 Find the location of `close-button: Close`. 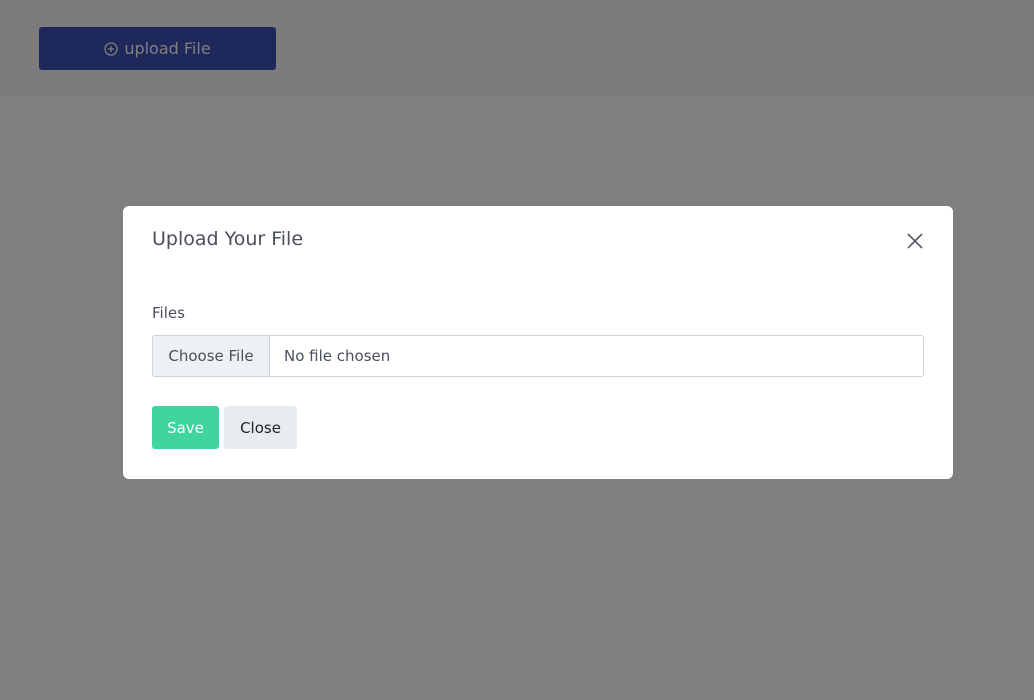

close-button: Close is located at coordinates (260, 427).